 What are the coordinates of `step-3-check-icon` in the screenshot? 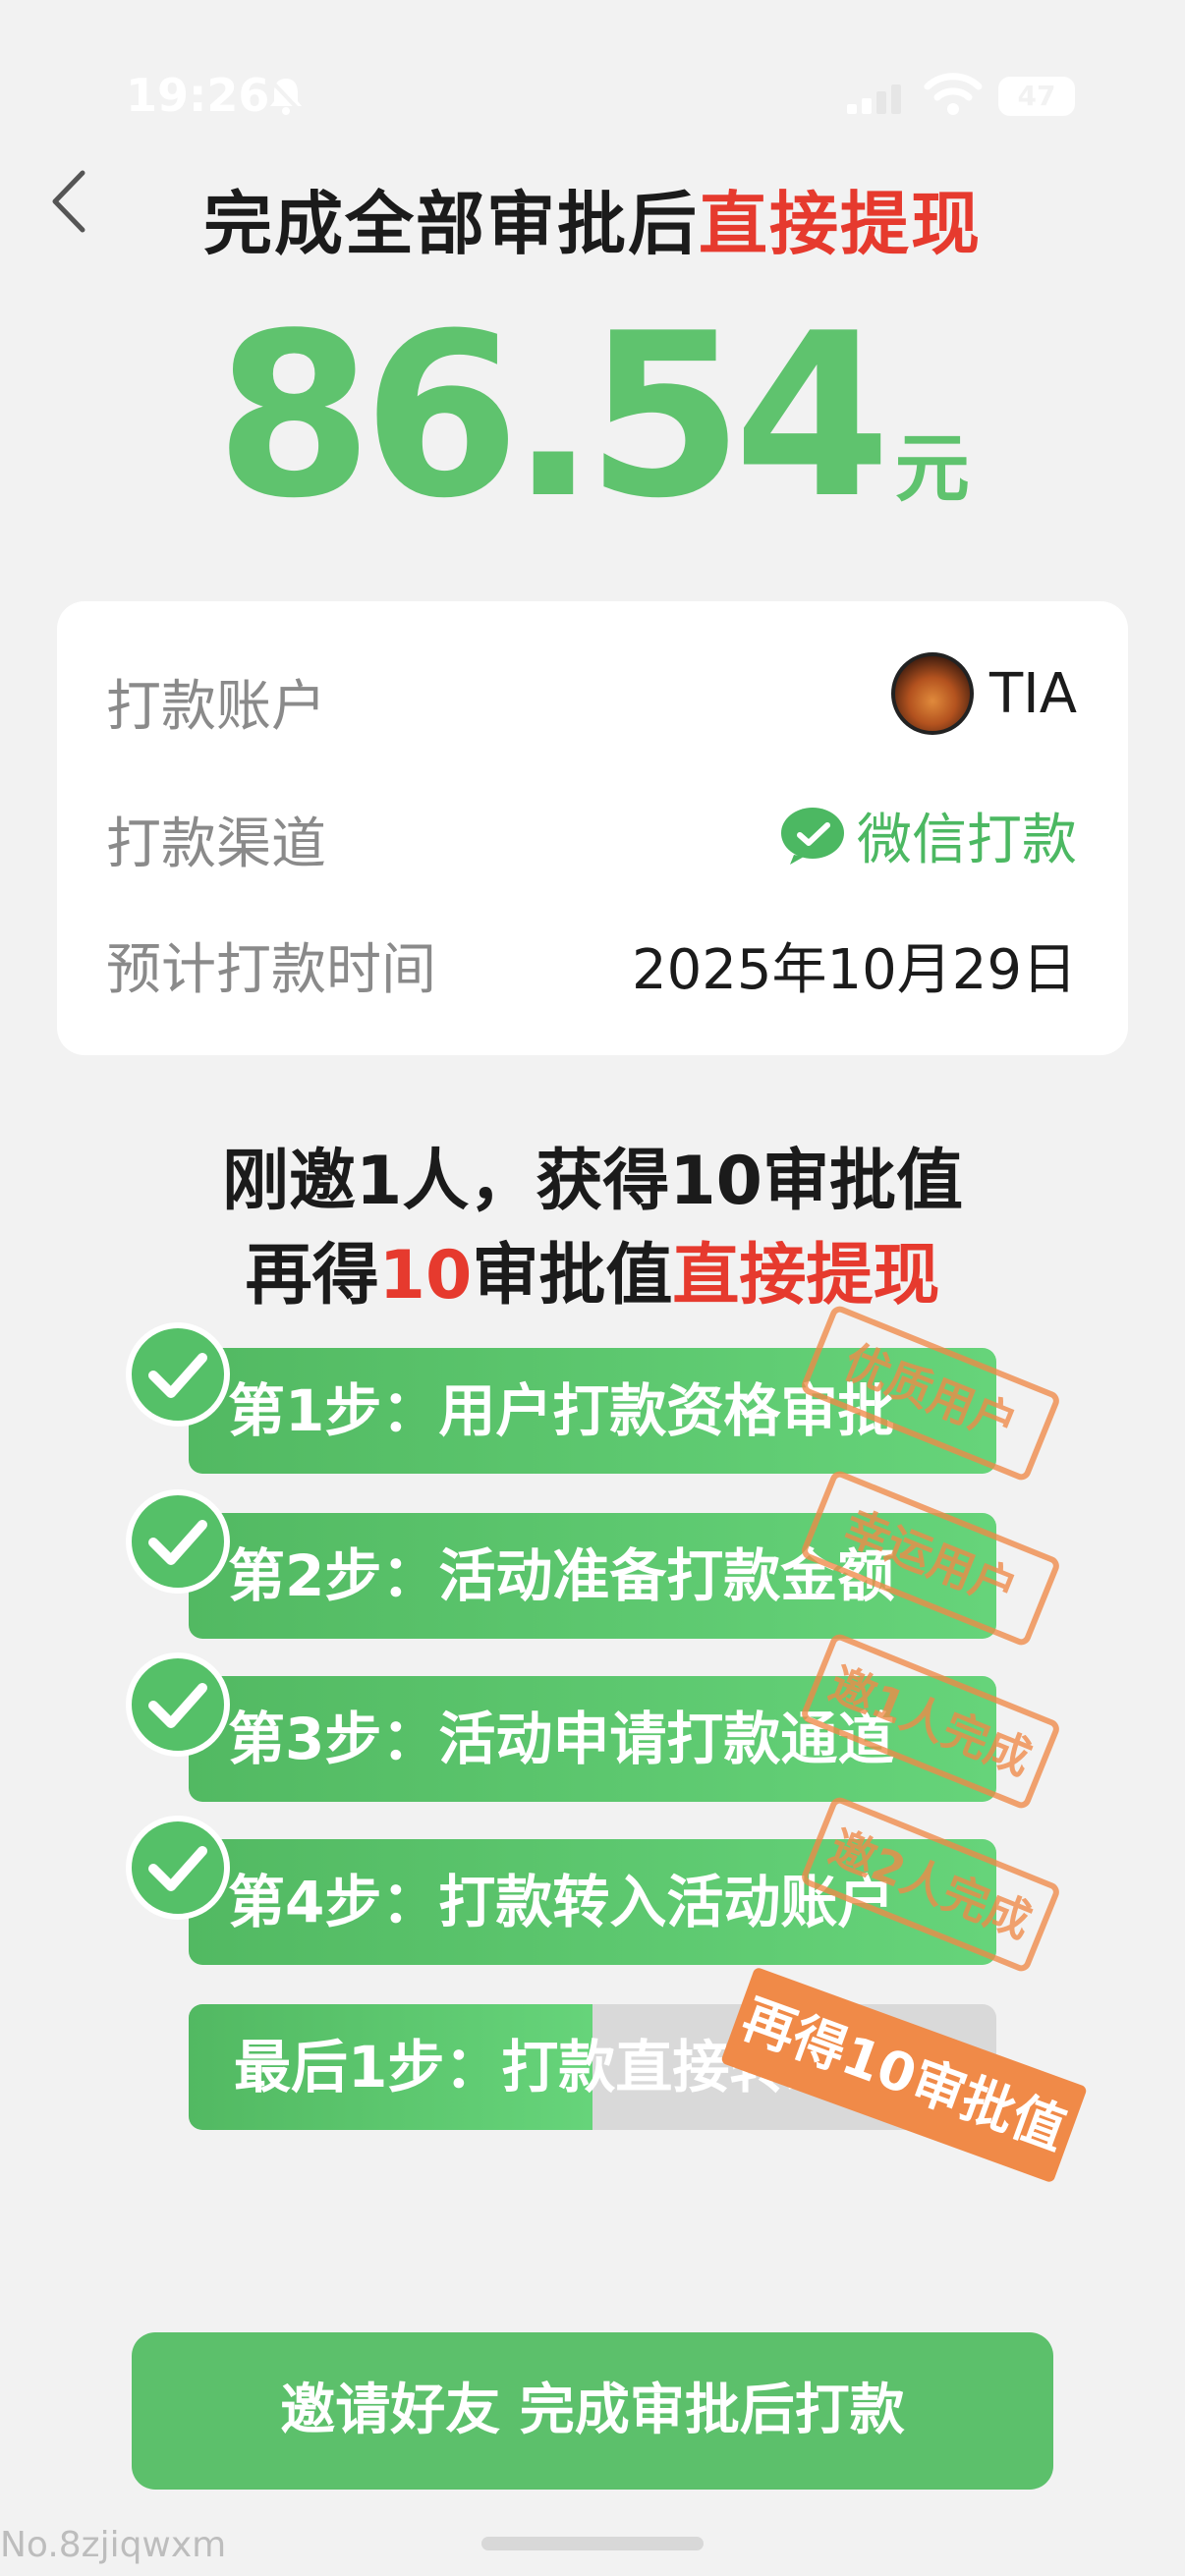 It's located at (178, 1704).